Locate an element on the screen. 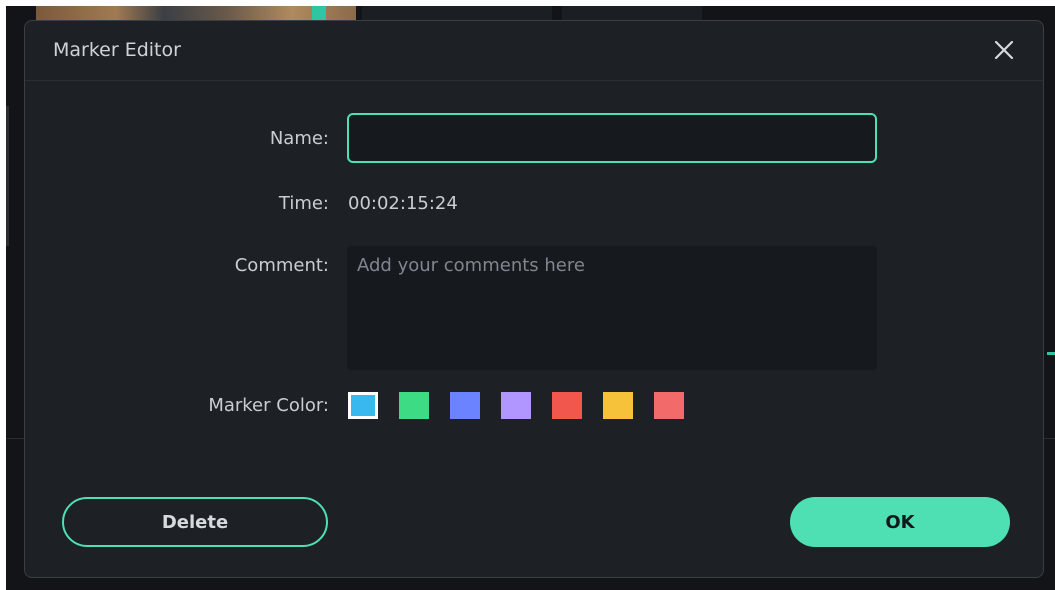  delete-button: Delete is located at coordinates (195, 522).